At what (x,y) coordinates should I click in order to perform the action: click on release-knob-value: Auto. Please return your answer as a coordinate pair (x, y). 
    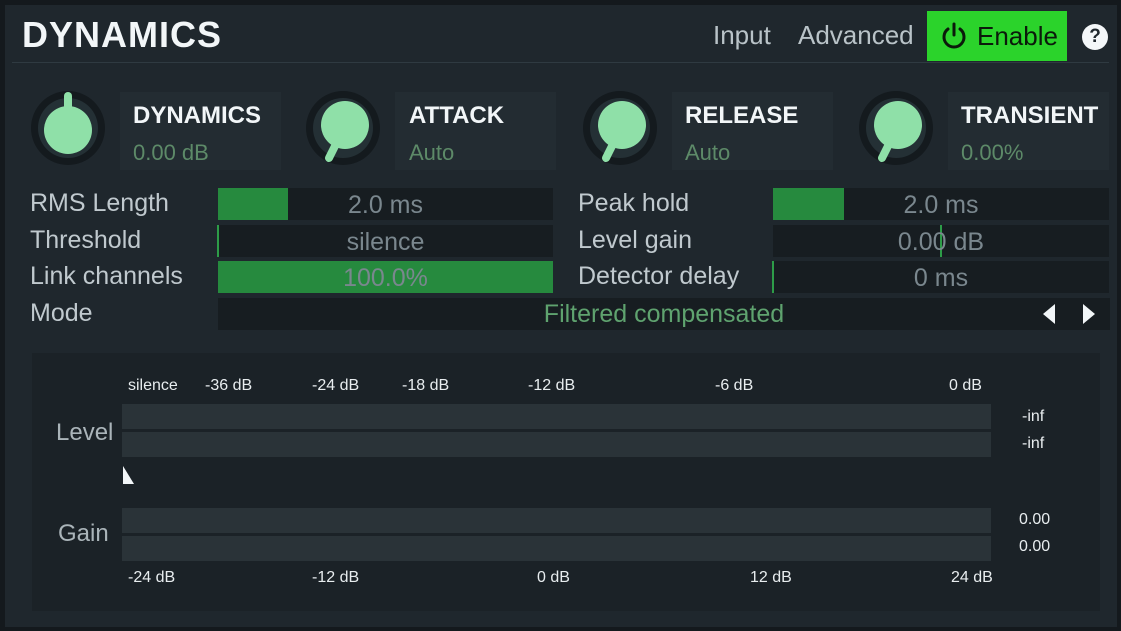
    Looking at the image, I should click on (708, 152).